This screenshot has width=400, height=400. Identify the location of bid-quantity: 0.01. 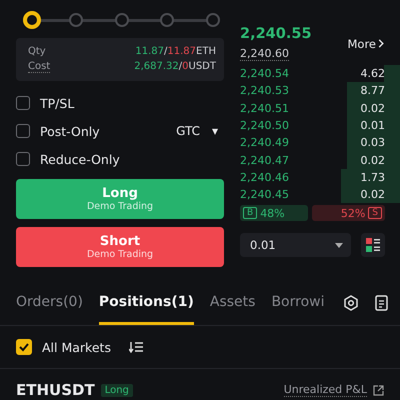
(372, 125).